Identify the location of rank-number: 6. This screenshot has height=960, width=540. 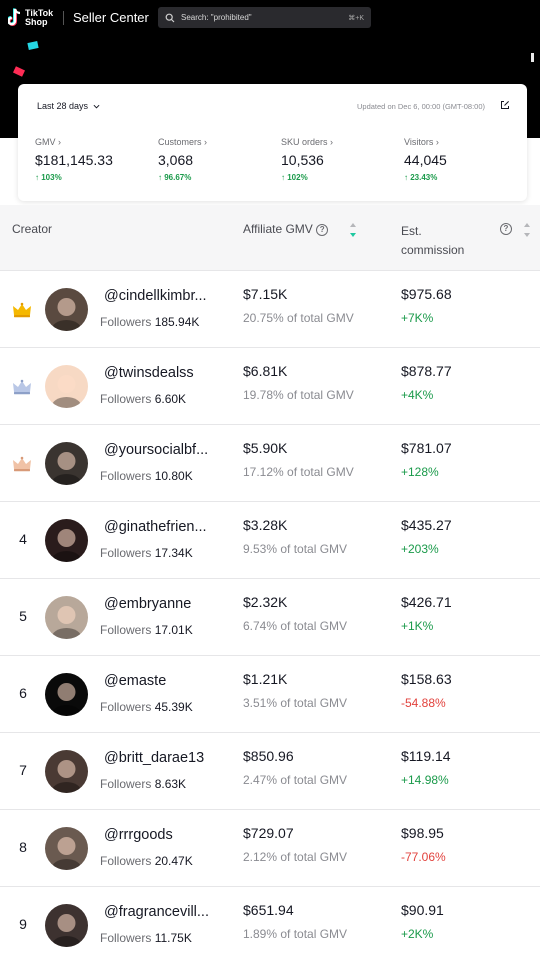
(23, 693).